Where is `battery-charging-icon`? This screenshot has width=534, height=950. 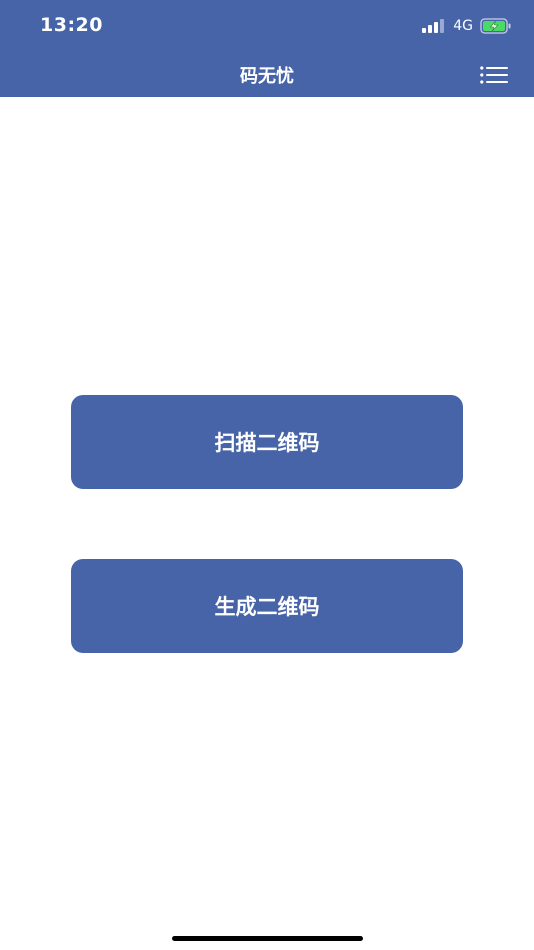
battery-charging-icon is located at coordinates (495, 26).